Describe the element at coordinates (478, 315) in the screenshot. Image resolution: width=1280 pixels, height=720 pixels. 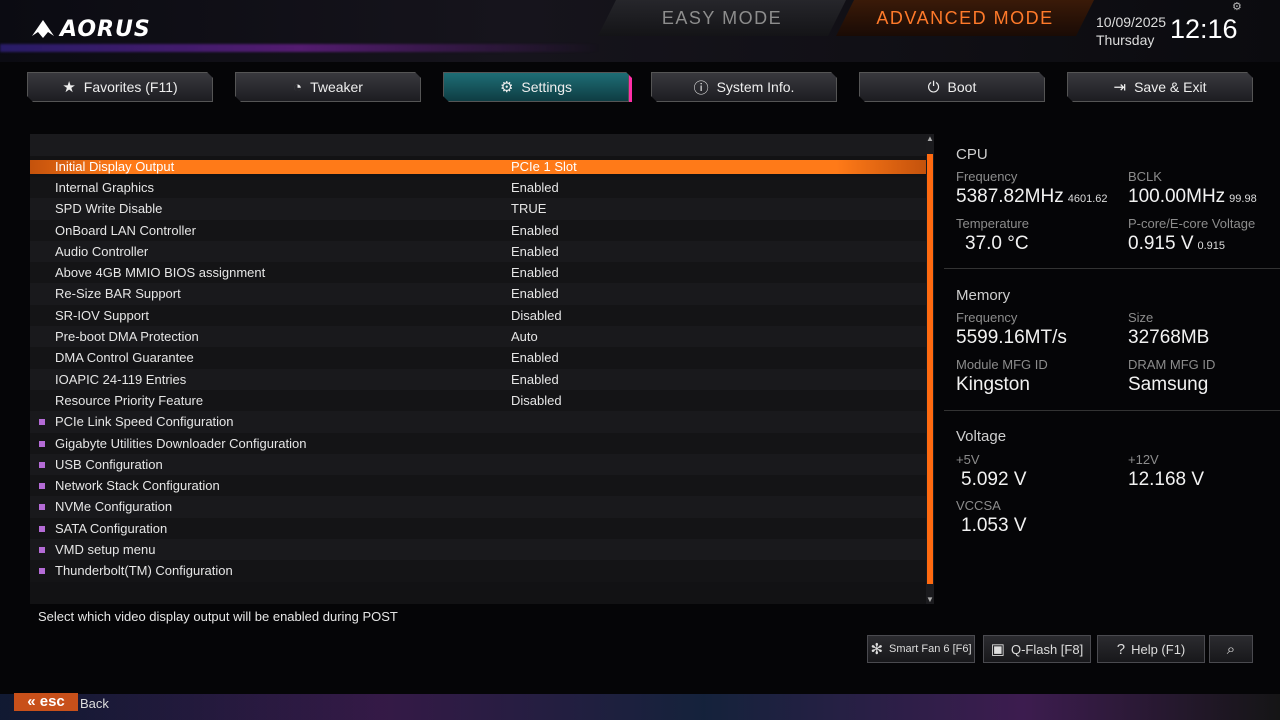
I see `setting-row: SR-IOV Support Disabled` at that location.